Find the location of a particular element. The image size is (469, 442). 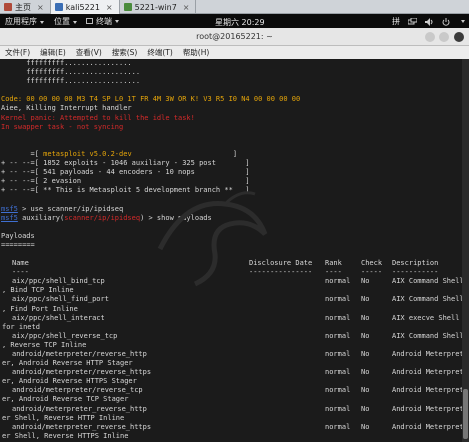

vm-tab-label: 5221-win7 is located at coordinates (155, 7).